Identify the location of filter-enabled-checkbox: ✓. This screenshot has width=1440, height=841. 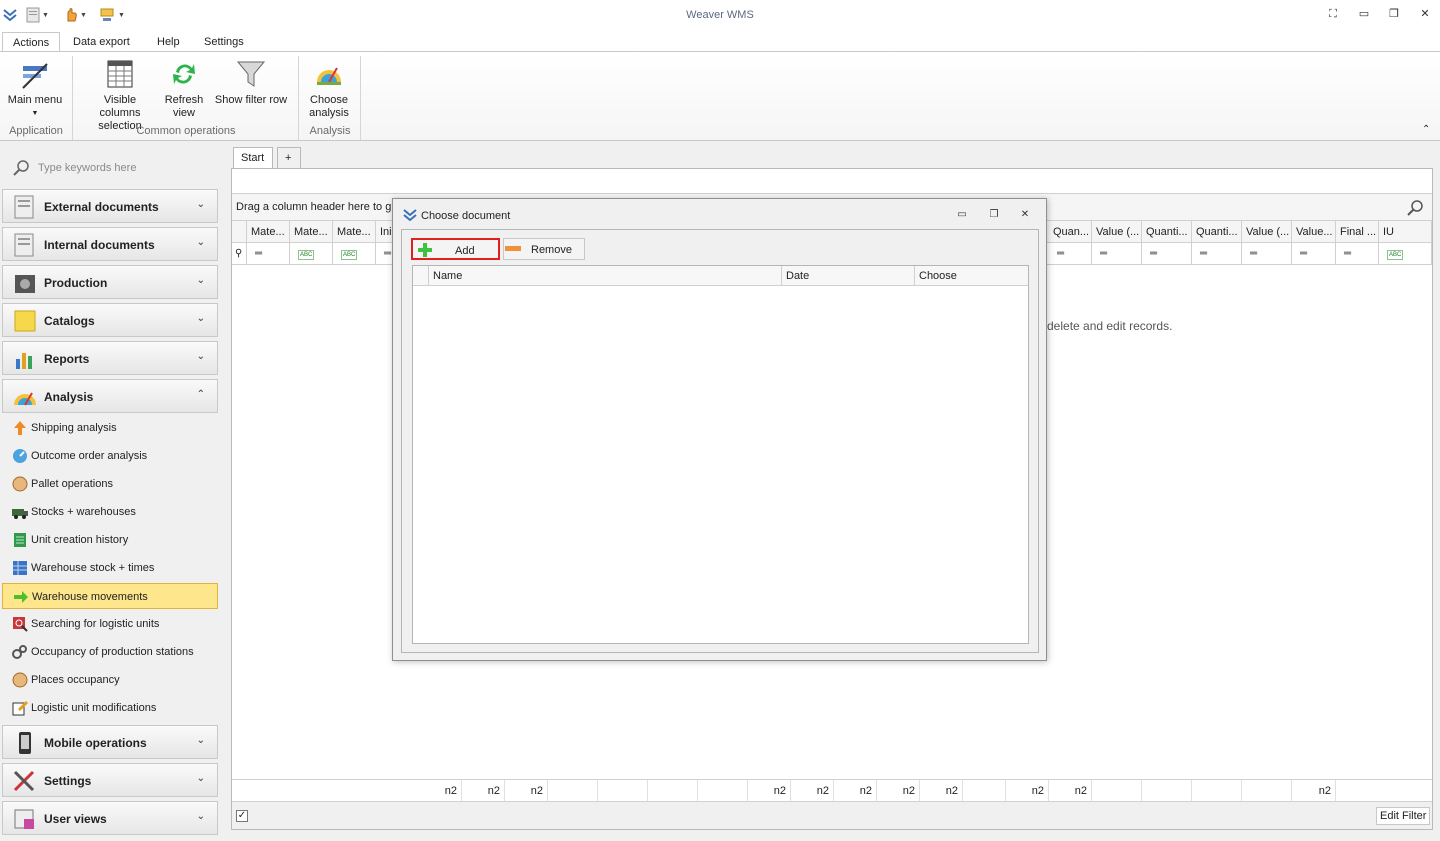
(242, 816).